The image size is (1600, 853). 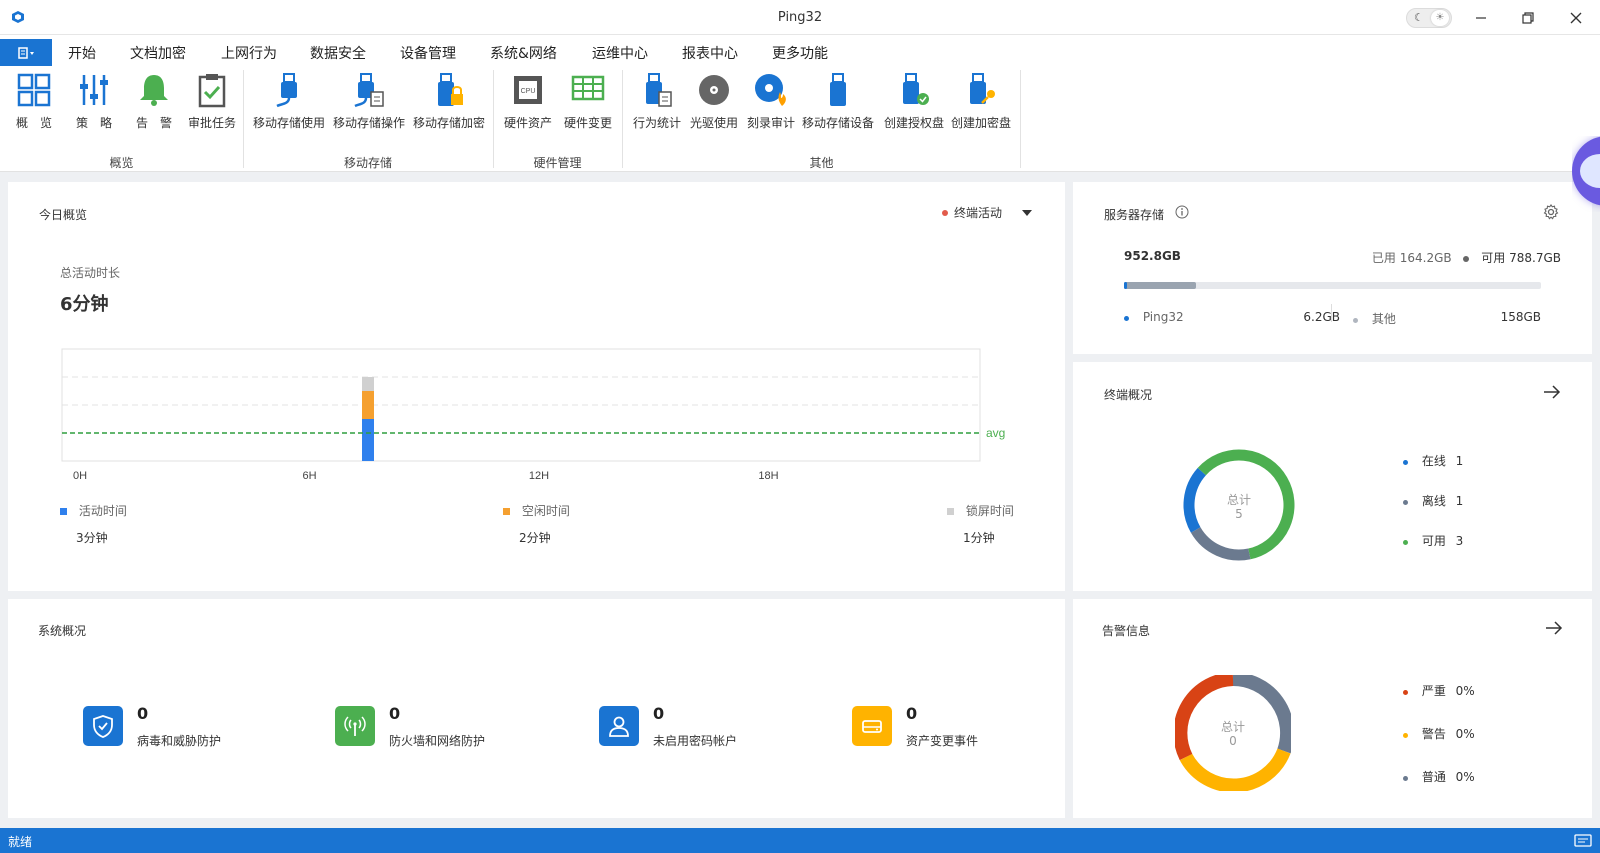 I want to click on usb-lock-icon, so click(x=450, y=89).